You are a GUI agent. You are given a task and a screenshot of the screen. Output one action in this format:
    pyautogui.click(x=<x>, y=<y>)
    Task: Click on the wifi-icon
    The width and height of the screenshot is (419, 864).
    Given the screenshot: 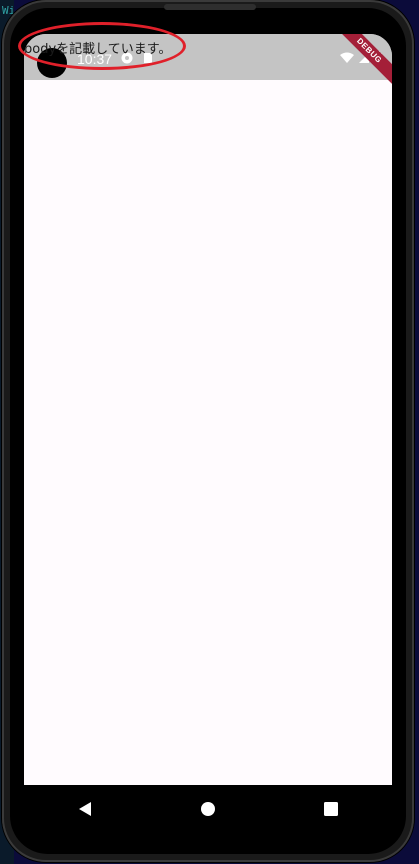 What is the action you would take?
    pyautogui.click(x=347, y=57)
    